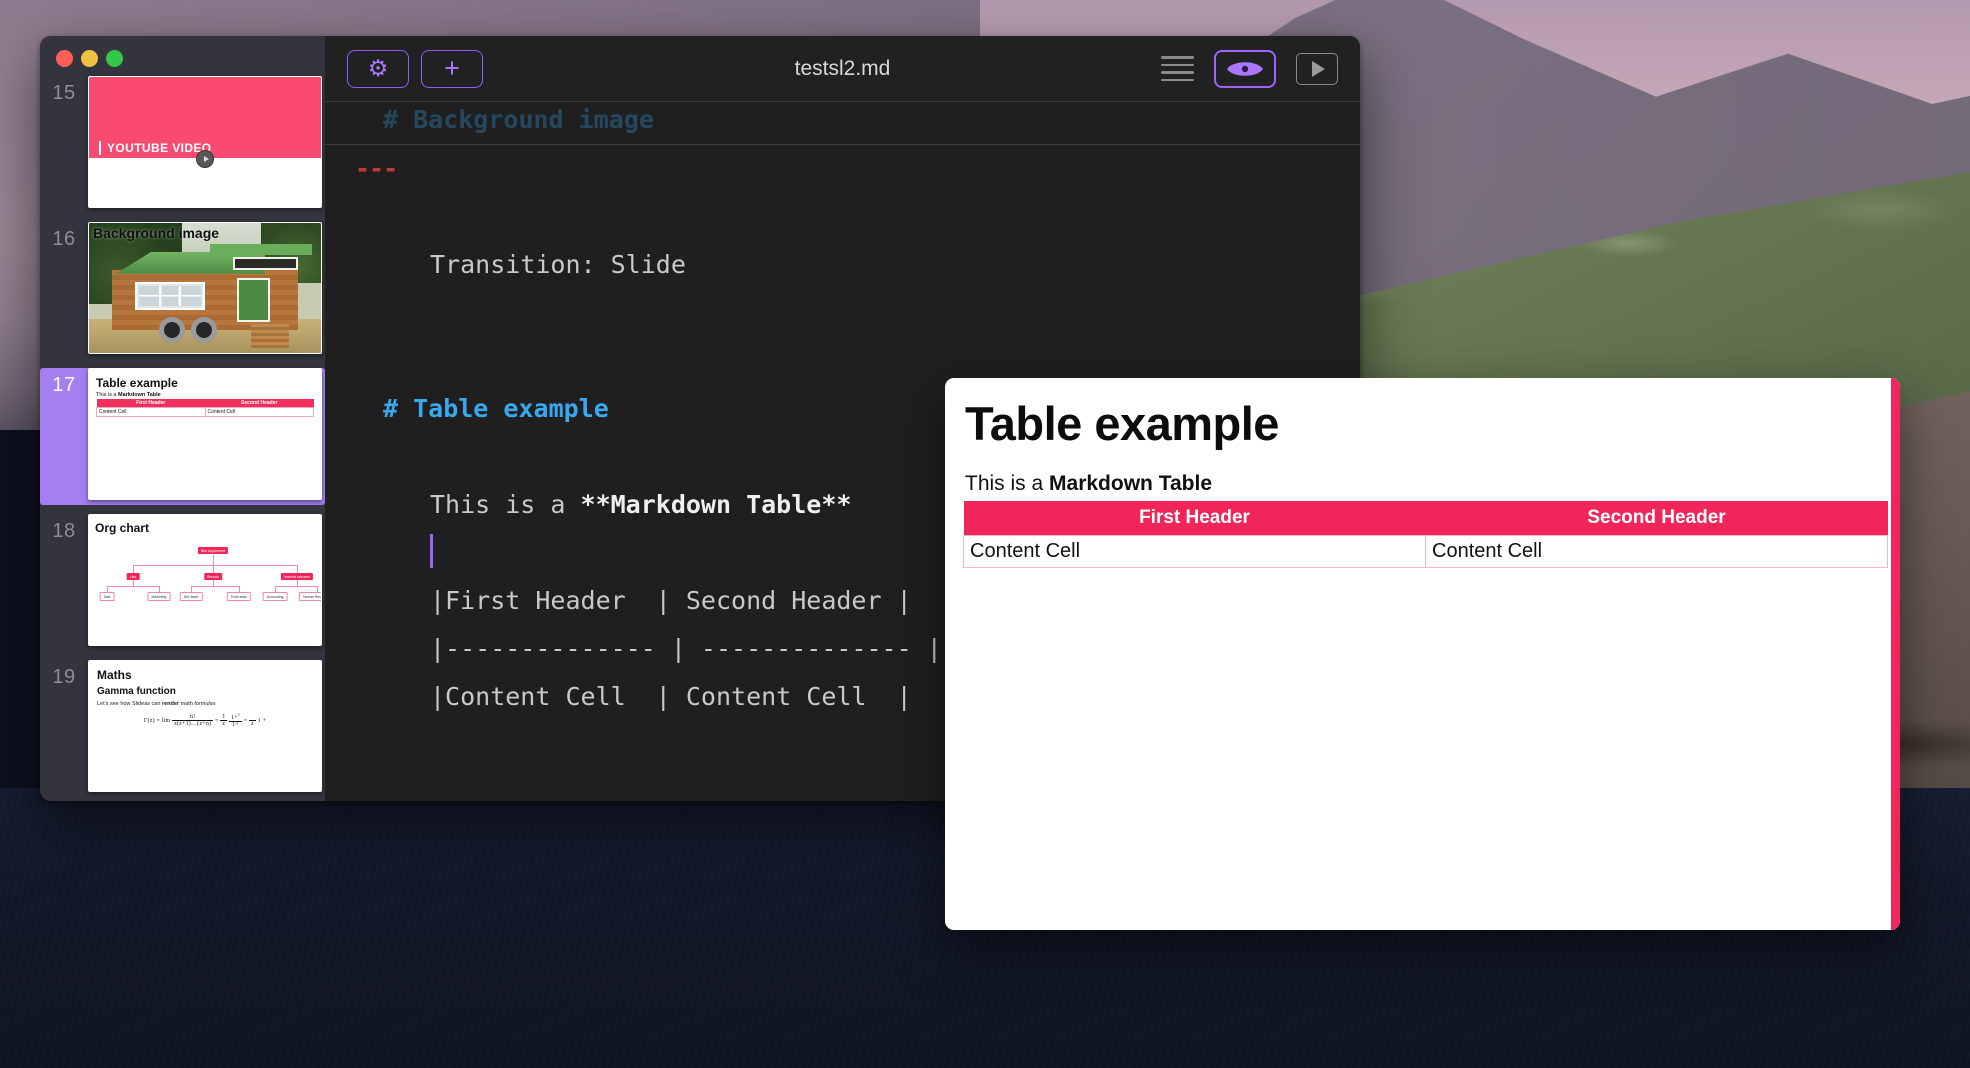 The height and width of the screenshot is (1068, 1970). Describe the element at coordinates (64, 58) in the screenshot. I see `close-window-button` at that location.